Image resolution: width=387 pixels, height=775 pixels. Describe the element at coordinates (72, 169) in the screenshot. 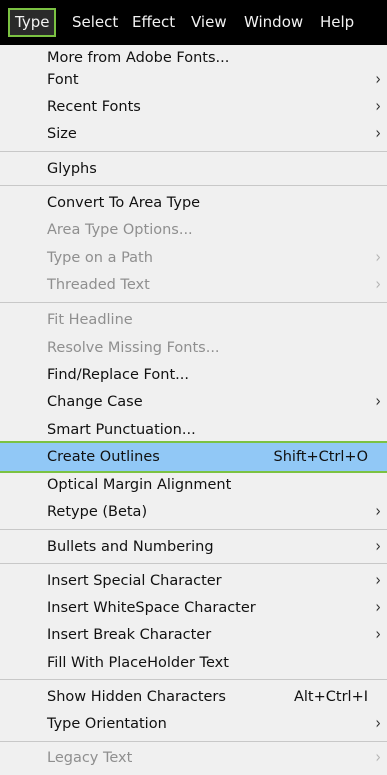

I see `menu-item-label: Glyphs` at that location.